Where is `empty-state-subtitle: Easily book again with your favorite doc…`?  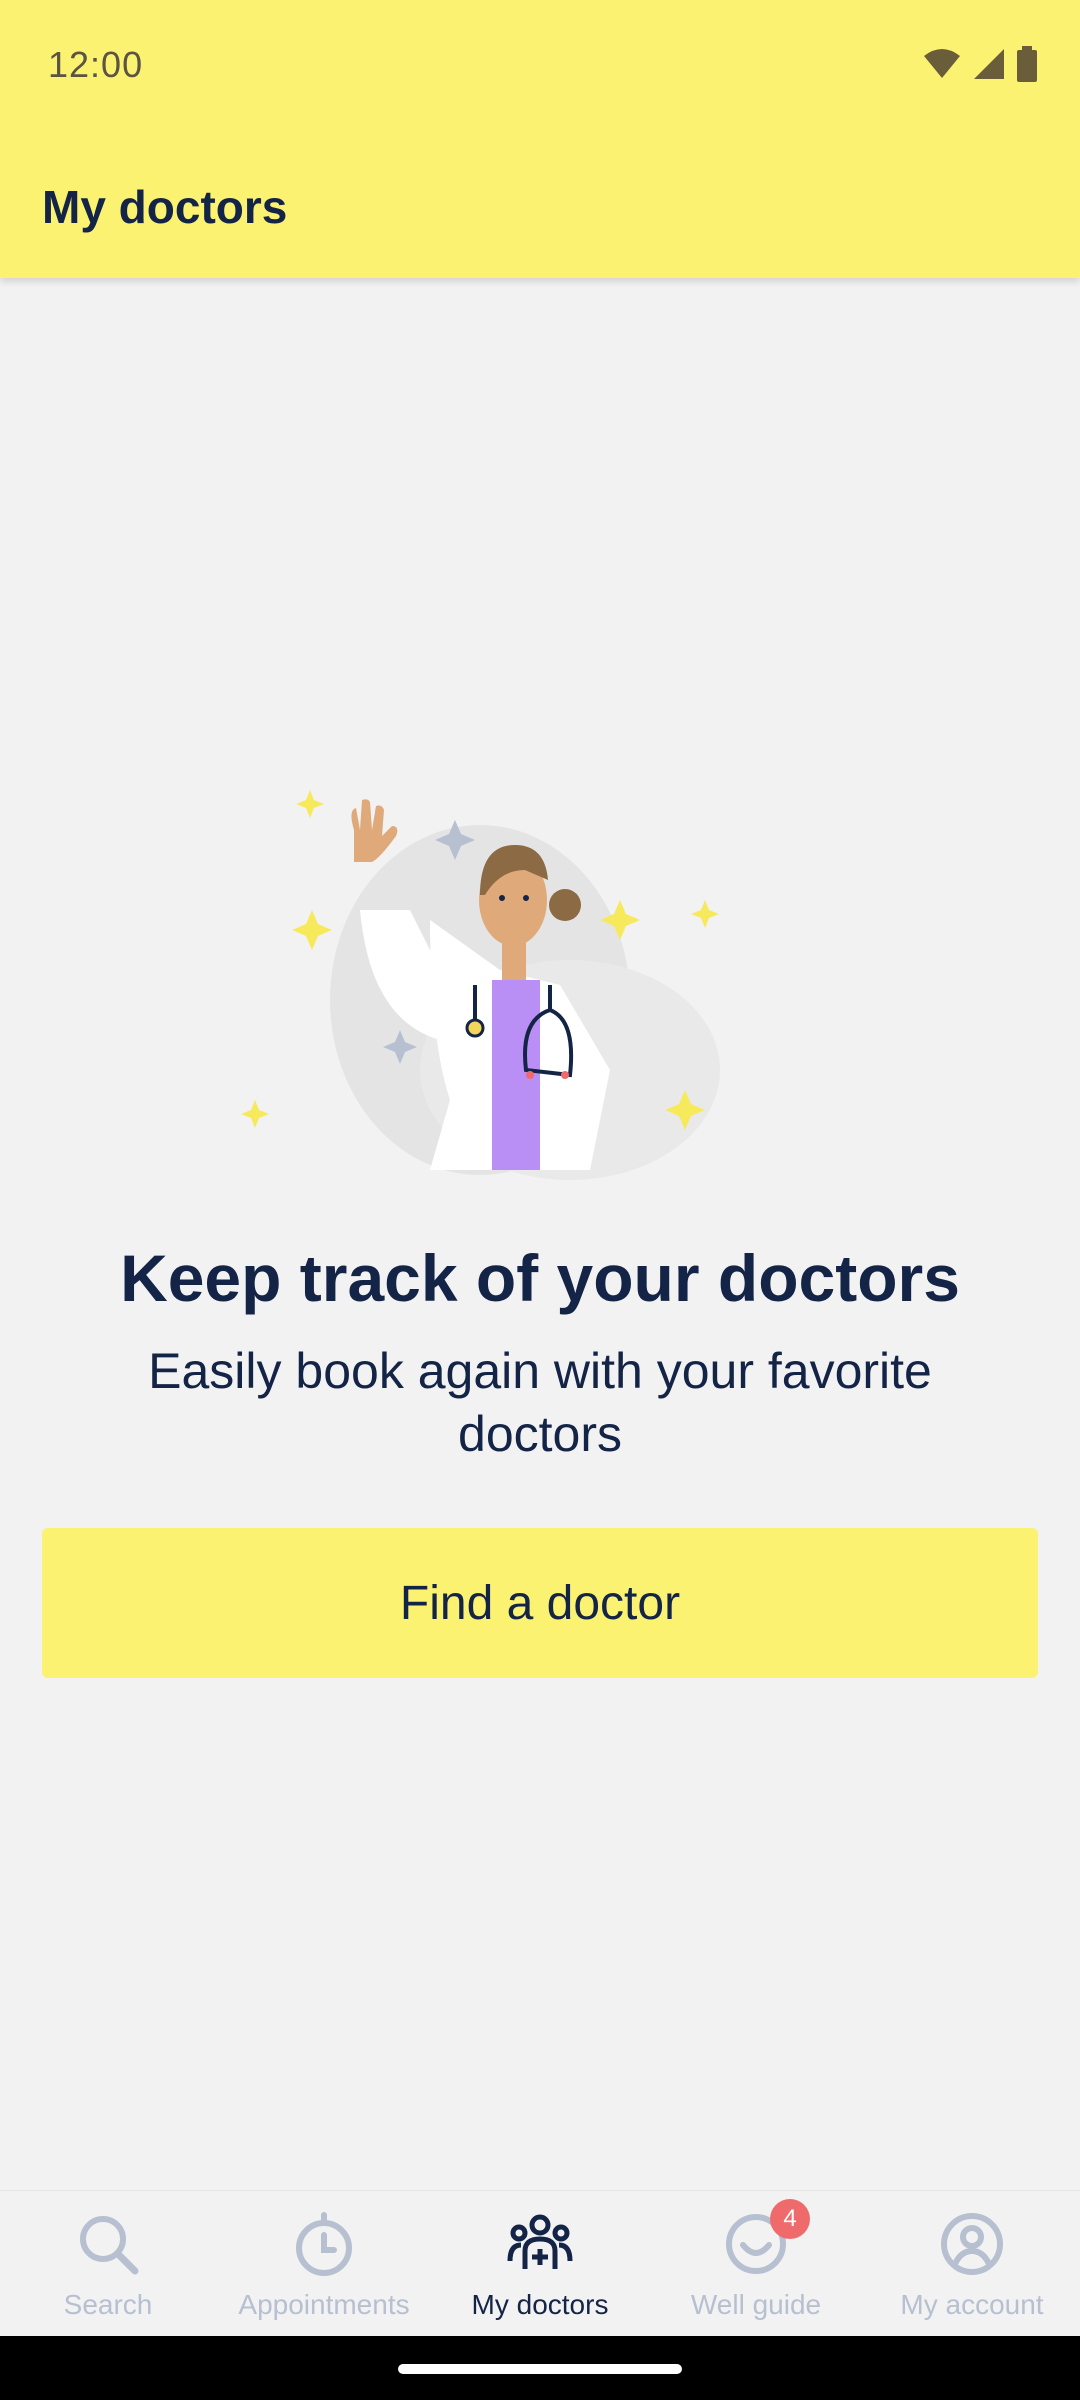
empty-state-subtitle: Easily book again with your favorite doc… is located at coordinates (540, 1402).